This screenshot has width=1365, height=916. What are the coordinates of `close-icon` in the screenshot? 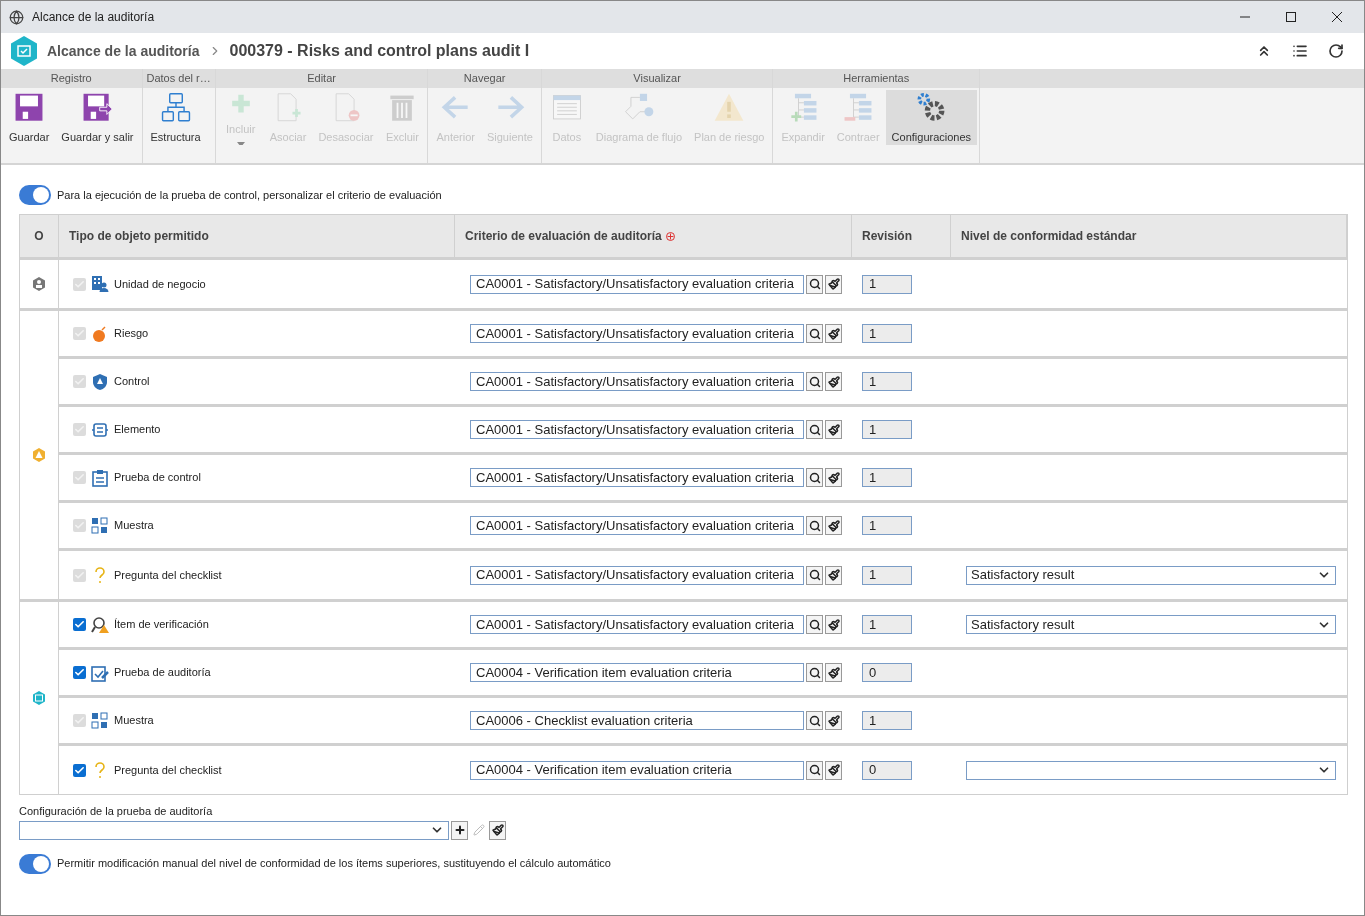 It's located at (1337, 17).